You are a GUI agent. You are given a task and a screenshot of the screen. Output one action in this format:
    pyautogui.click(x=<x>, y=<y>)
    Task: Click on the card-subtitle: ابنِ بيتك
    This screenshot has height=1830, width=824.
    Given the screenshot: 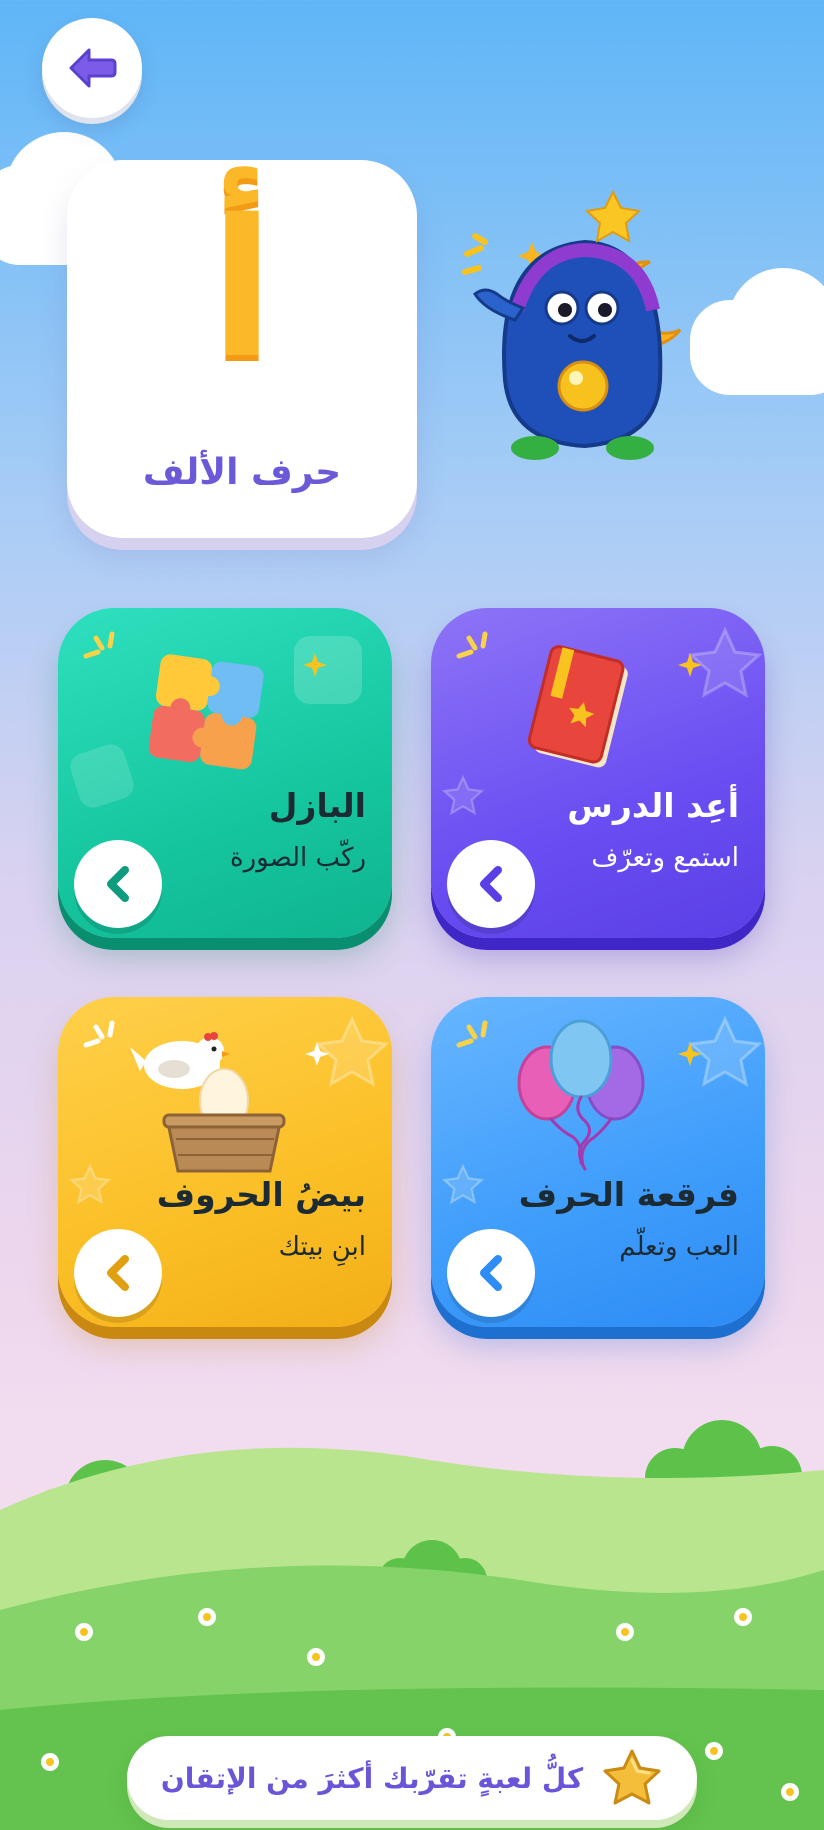 What is the action you would take?
    pyautogui.click(x=322, y=1247)
    